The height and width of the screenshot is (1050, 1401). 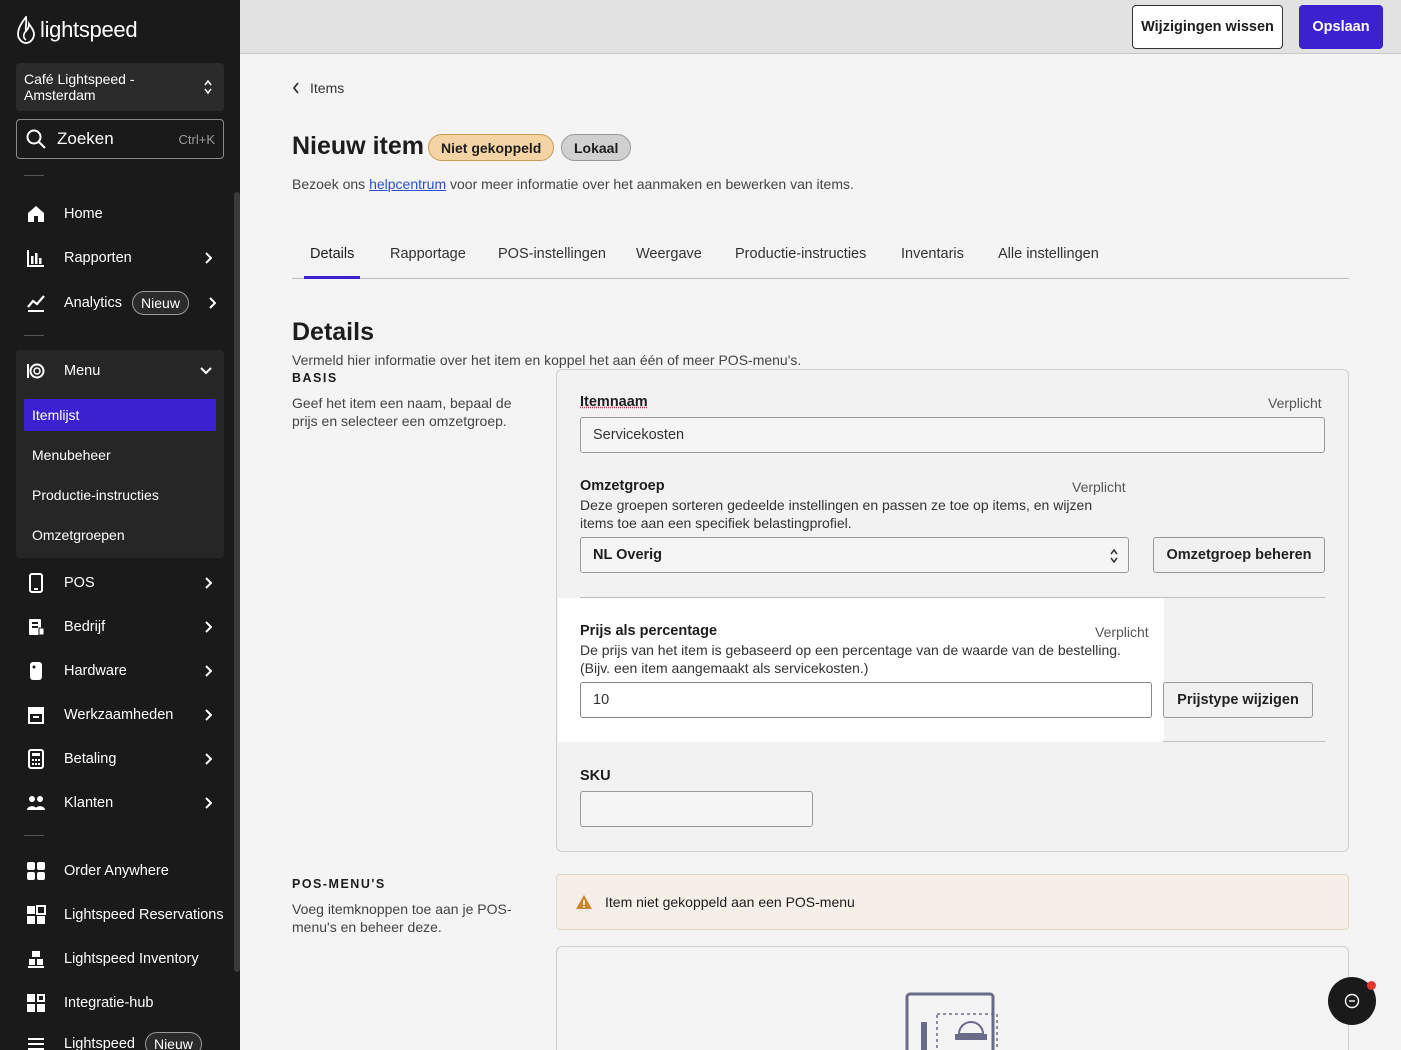 What do you see at coordinates (36, 627) in the screenshot?
I see `building-icon` at bounding box center [36, 627].